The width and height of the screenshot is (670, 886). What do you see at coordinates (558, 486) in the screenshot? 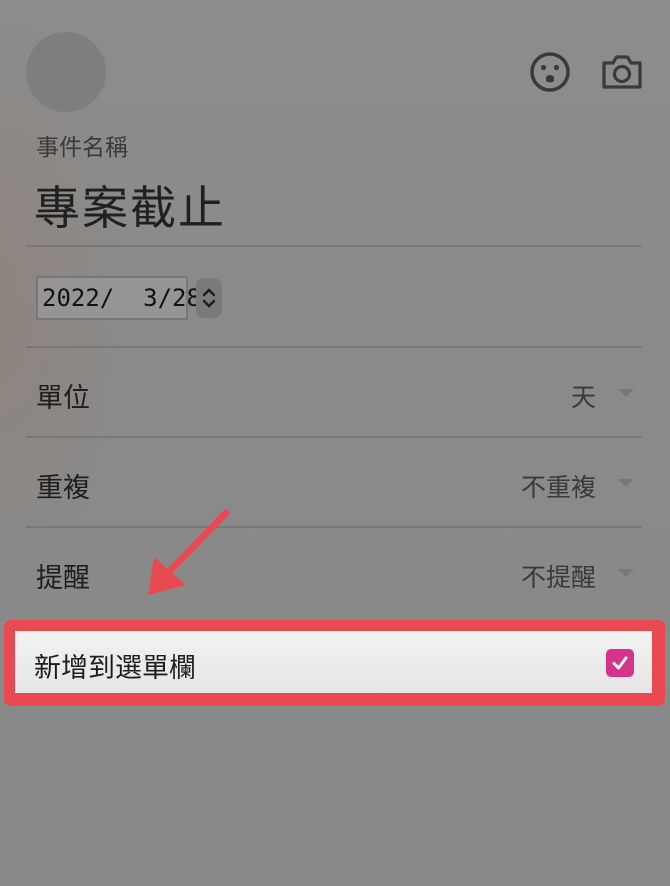
I see `repeat-select-value: 不重複` at bounding box center [558, 486].